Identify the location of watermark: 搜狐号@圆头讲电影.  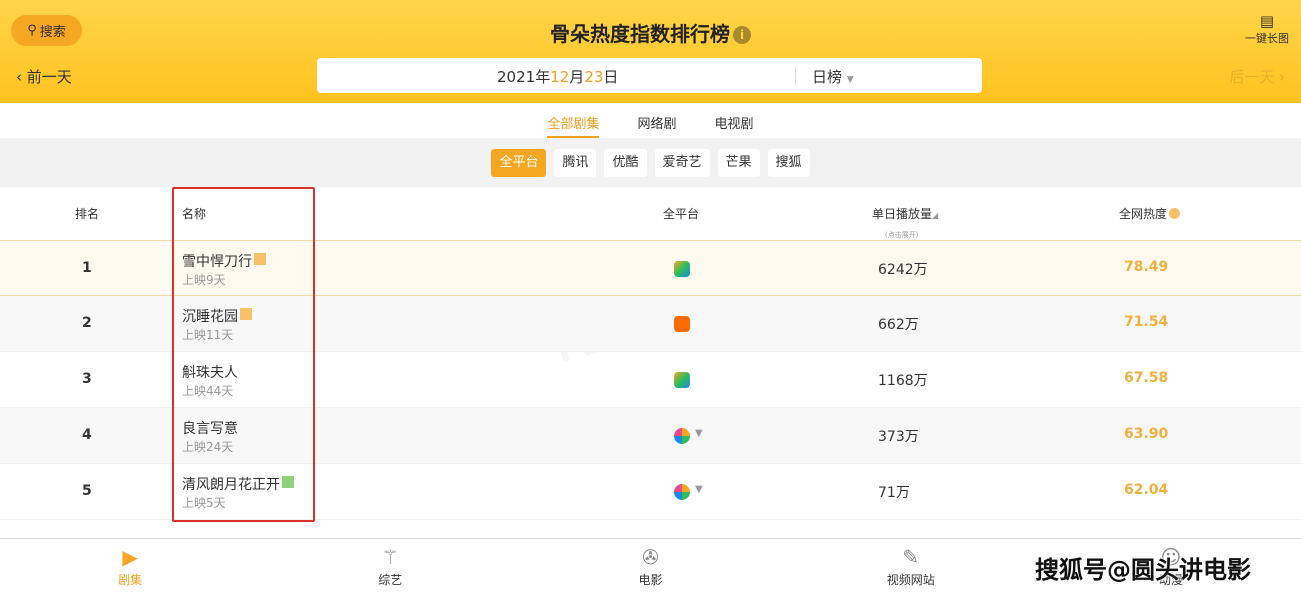
(1143, 570).